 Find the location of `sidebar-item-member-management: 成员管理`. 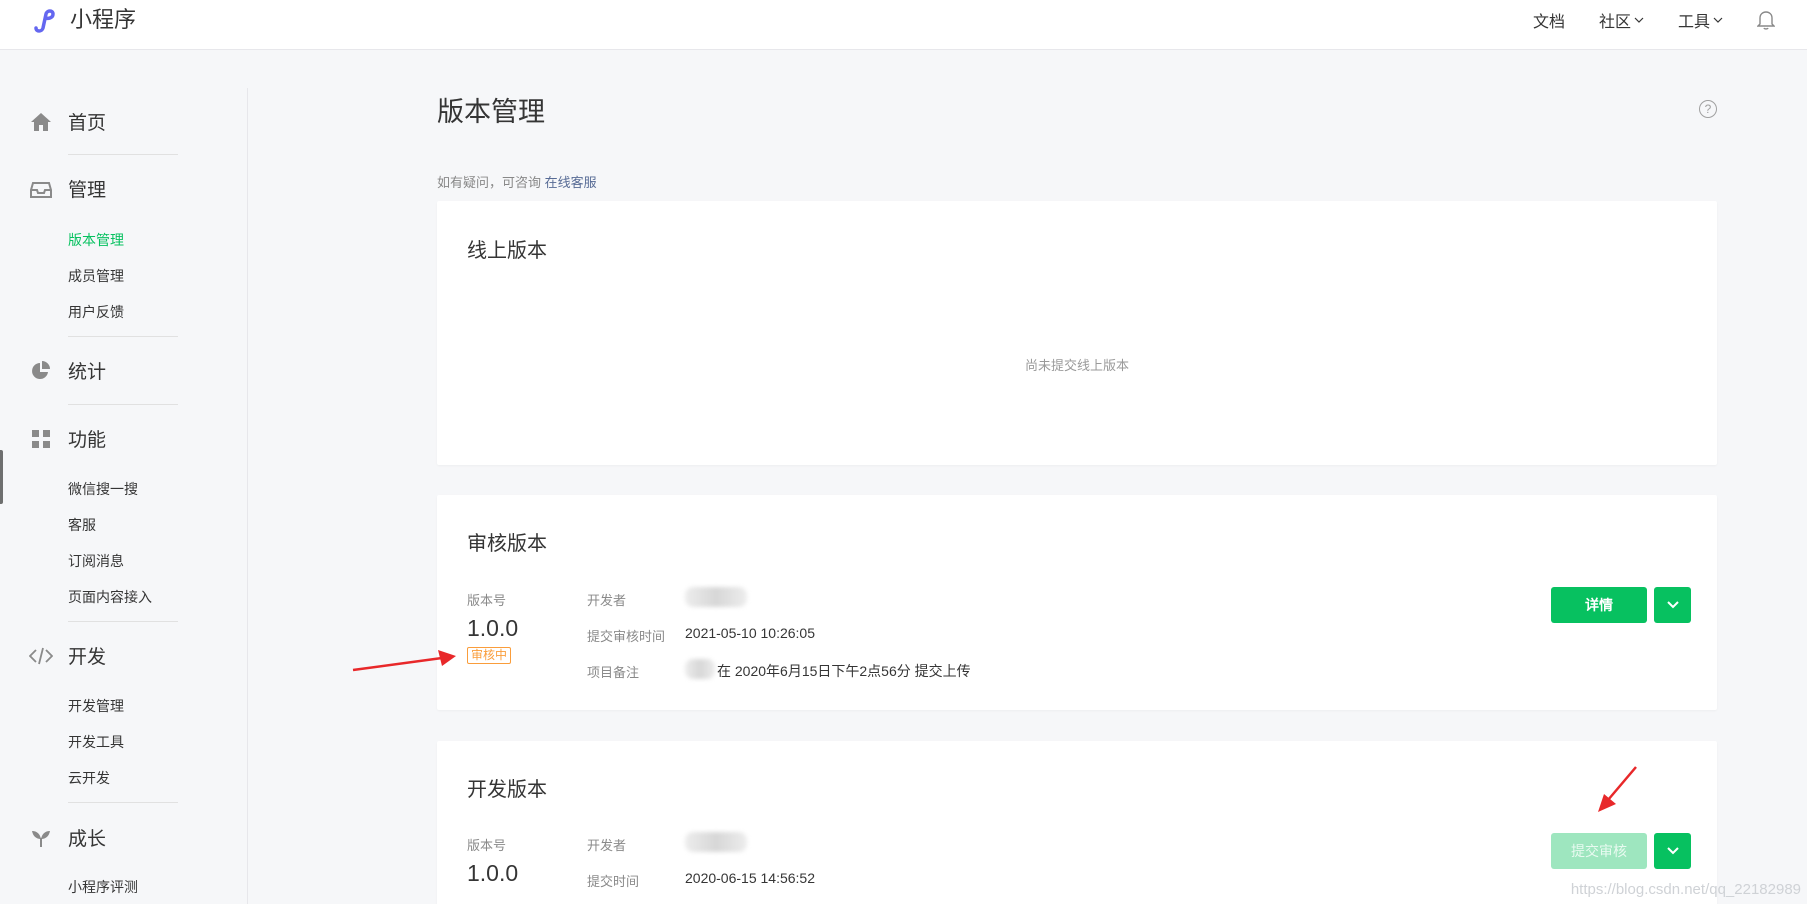

sidebar-item-member-management: 成员管理 is located at coordinates (96, 276).